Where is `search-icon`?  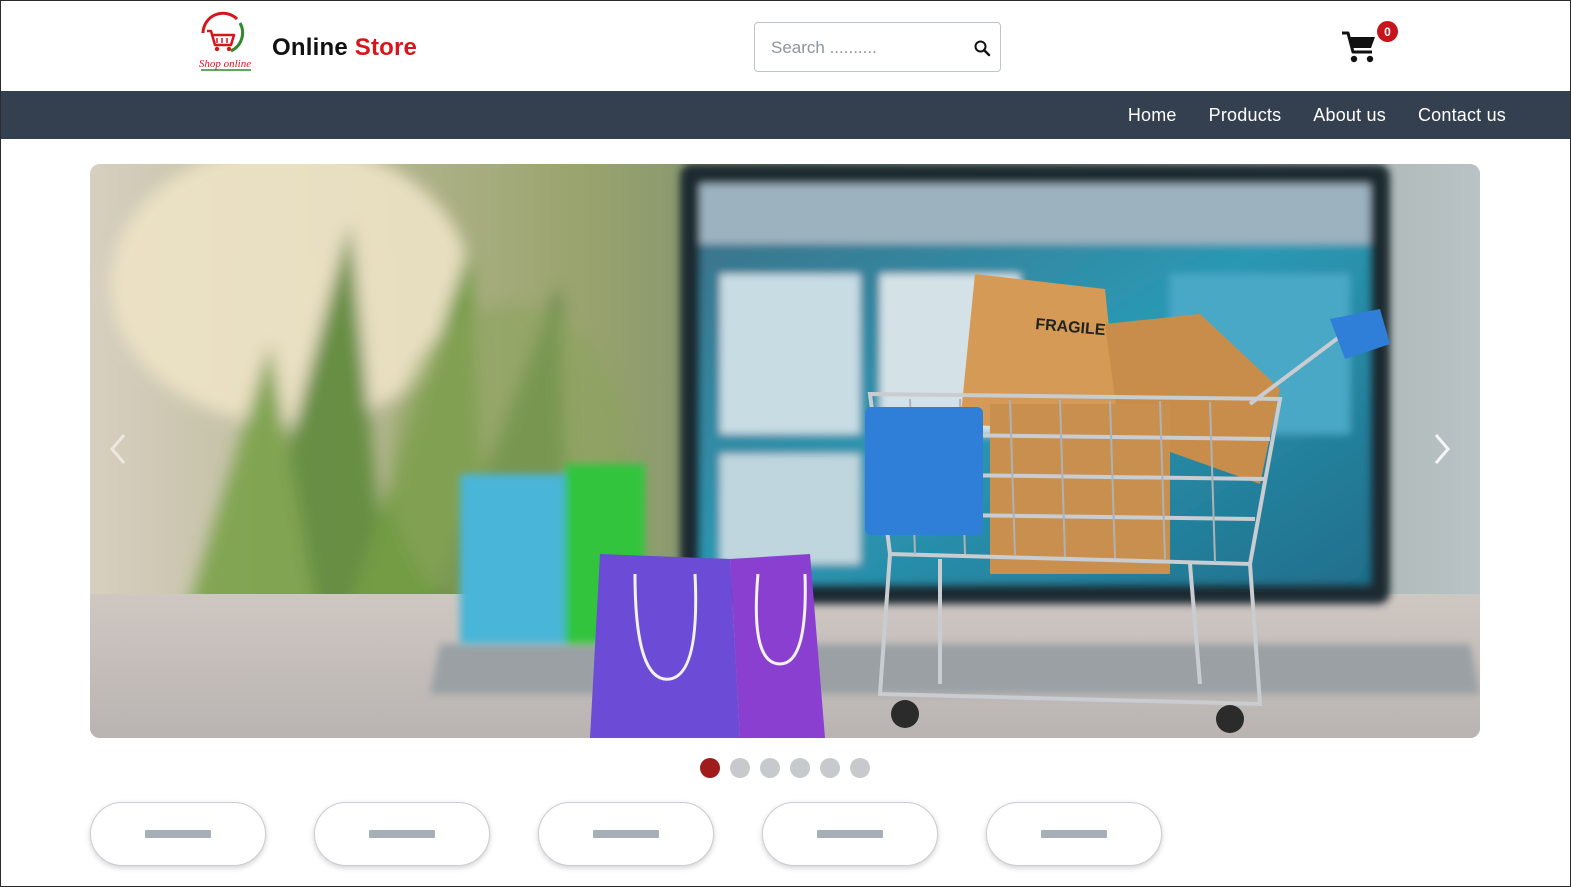 search-icon is located at coordinates (982, 48).